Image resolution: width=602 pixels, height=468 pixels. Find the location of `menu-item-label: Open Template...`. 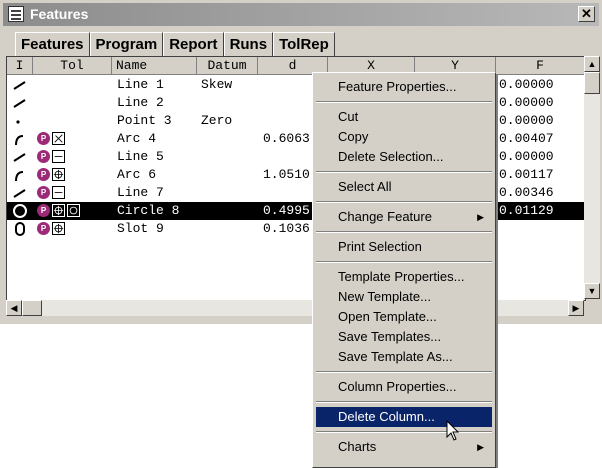

menu-item-label: Open Template... is located at coordinates (387, 316).